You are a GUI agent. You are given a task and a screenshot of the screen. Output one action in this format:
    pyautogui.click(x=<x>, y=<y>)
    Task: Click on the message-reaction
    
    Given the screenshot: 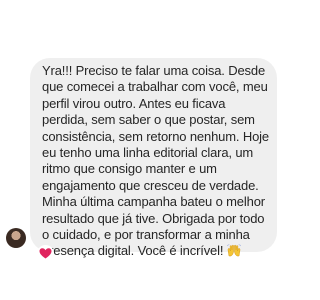 What is the action you would take?
    pyautogui.click(x=45, y=253)
    